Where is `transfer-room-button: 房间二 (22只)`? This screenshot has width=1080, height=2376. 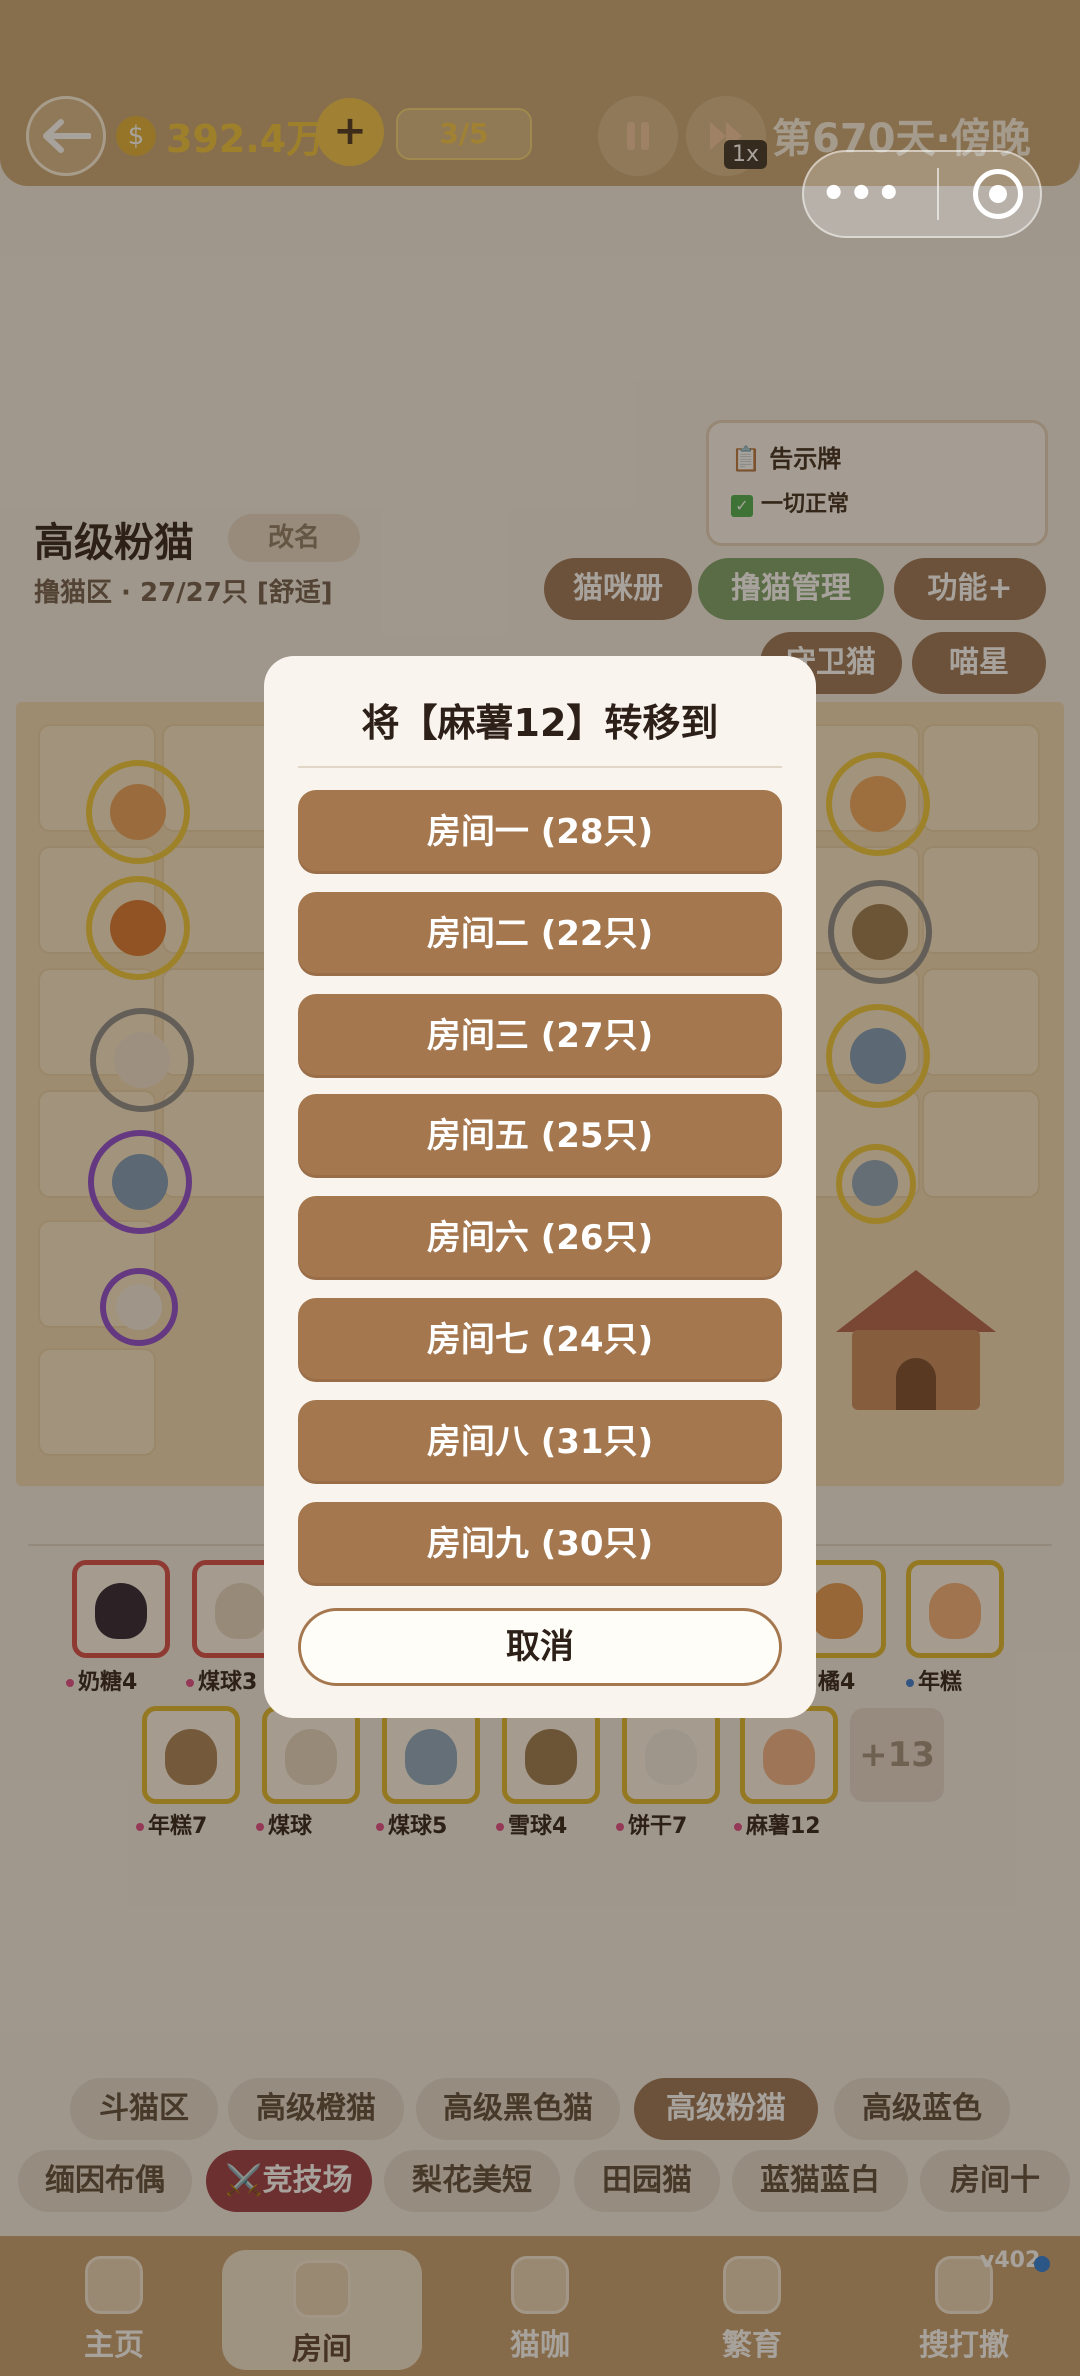
transfer-room-button: 房间二 (22只) is located at coordinates (540, 934).